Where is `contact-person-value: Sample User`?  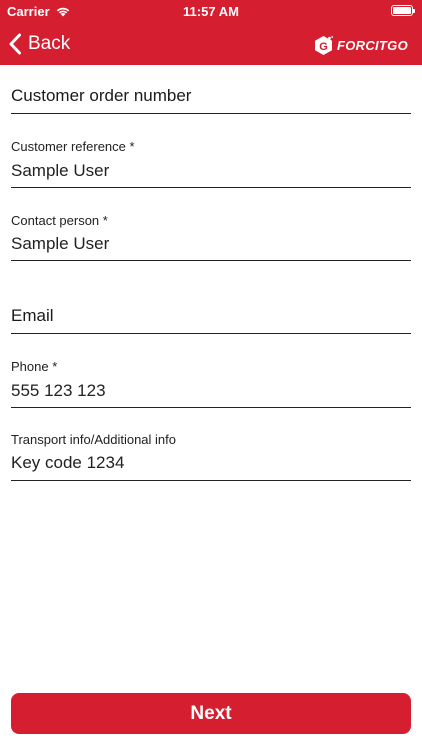 contact-person-value: Sample User is located at coordinates (60, 243).